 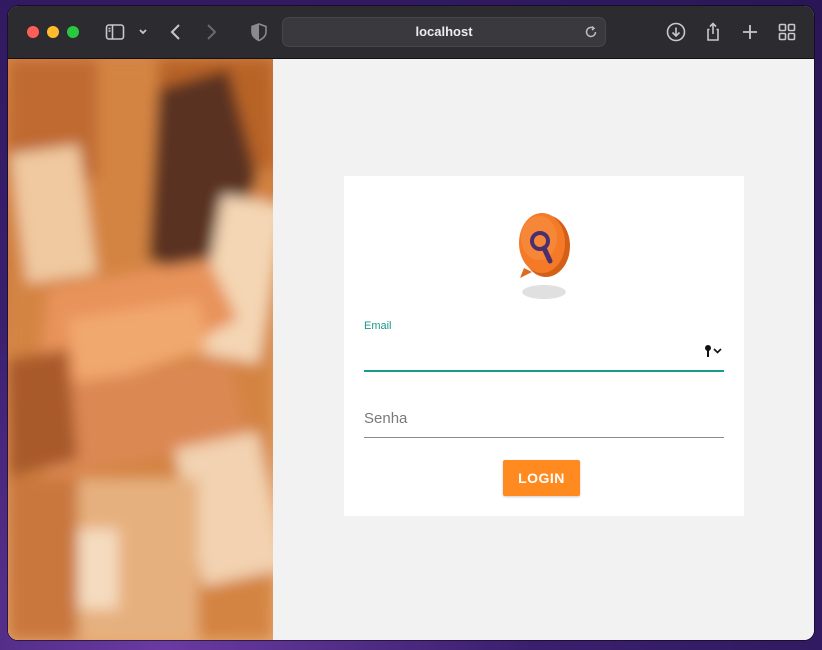 What do you see at coordinates (541, 478) in the screenshot?
I see `login-button: LOGIN` at bounding box center [541, 478].